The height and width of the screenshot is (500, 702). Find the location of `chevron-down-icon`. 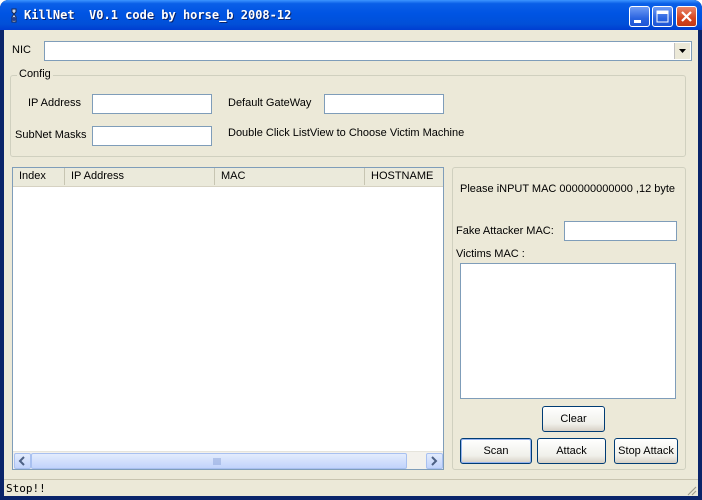

chevron-down-icon is located at coordinates (682, 51).